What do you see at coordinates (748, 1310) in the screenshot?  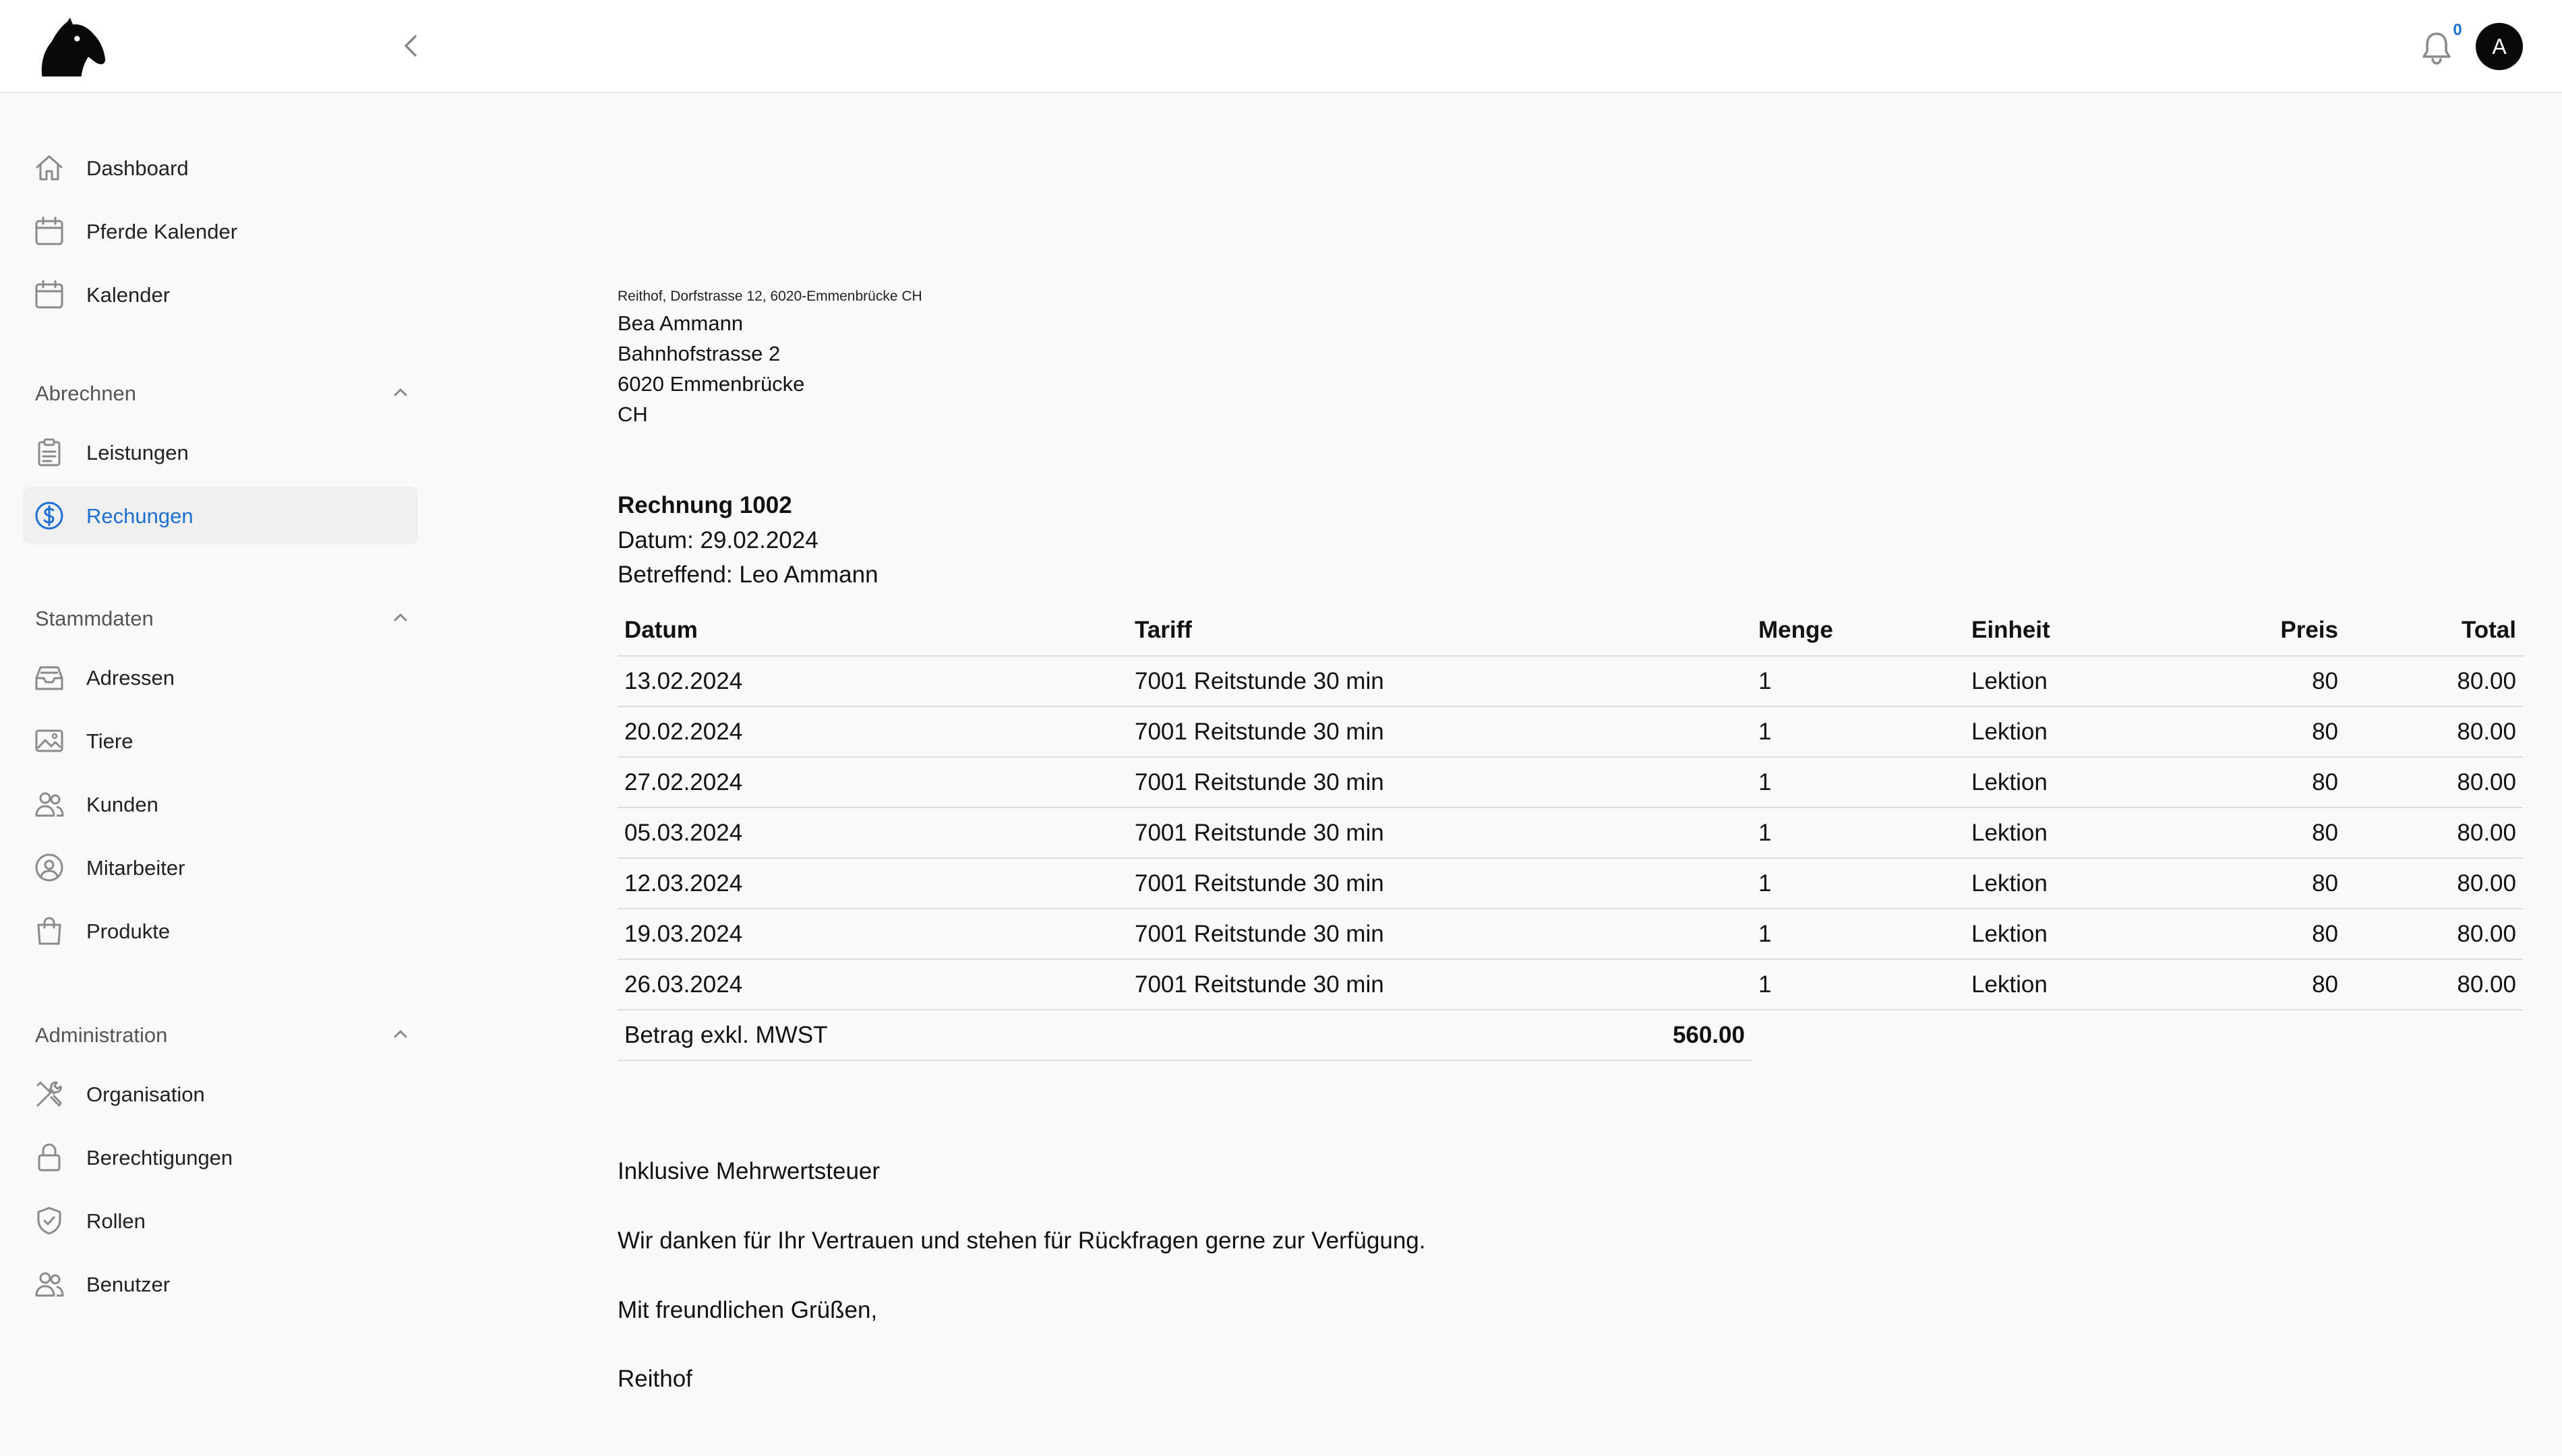 I see `closing-greeting: Mit freundlichen Grüßen,` at bounding box center [748, 1310].